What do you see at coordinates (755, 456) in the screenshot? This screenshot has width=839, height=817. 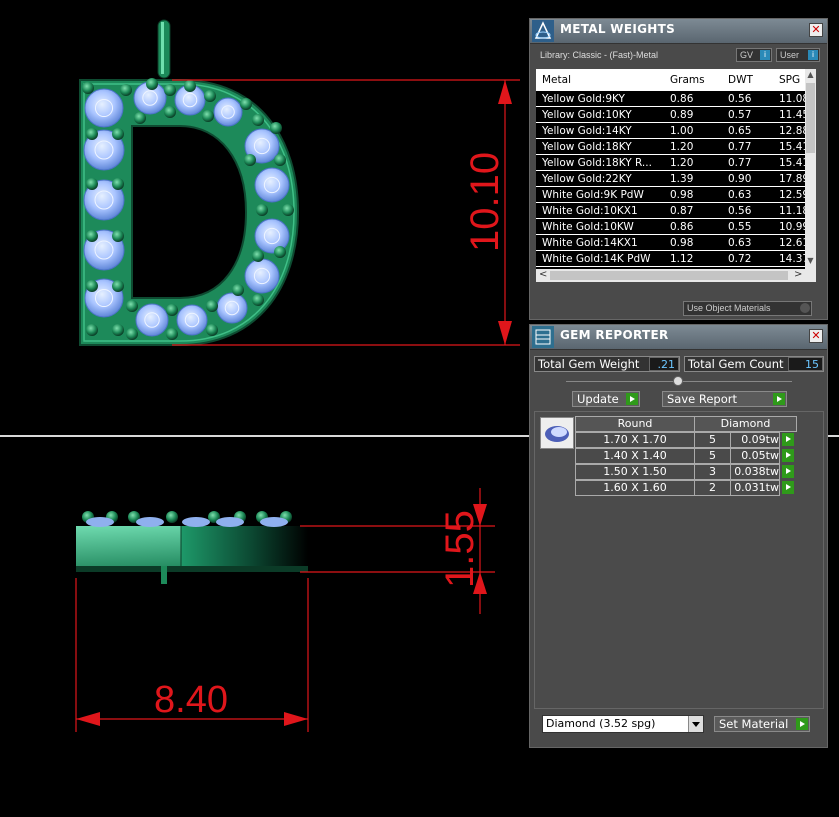 I see `gem-weight-cell: 0.05tw` at bounding box center [755, 456].